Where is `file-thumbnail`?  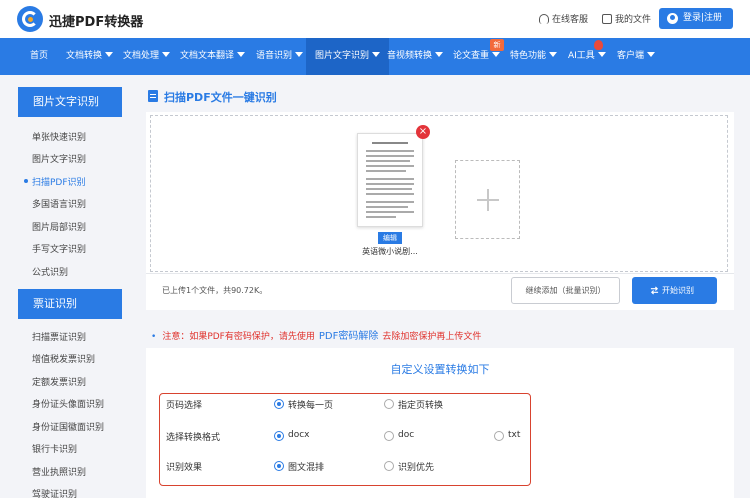 file-thumbnail is located at coordinates (390, 180).